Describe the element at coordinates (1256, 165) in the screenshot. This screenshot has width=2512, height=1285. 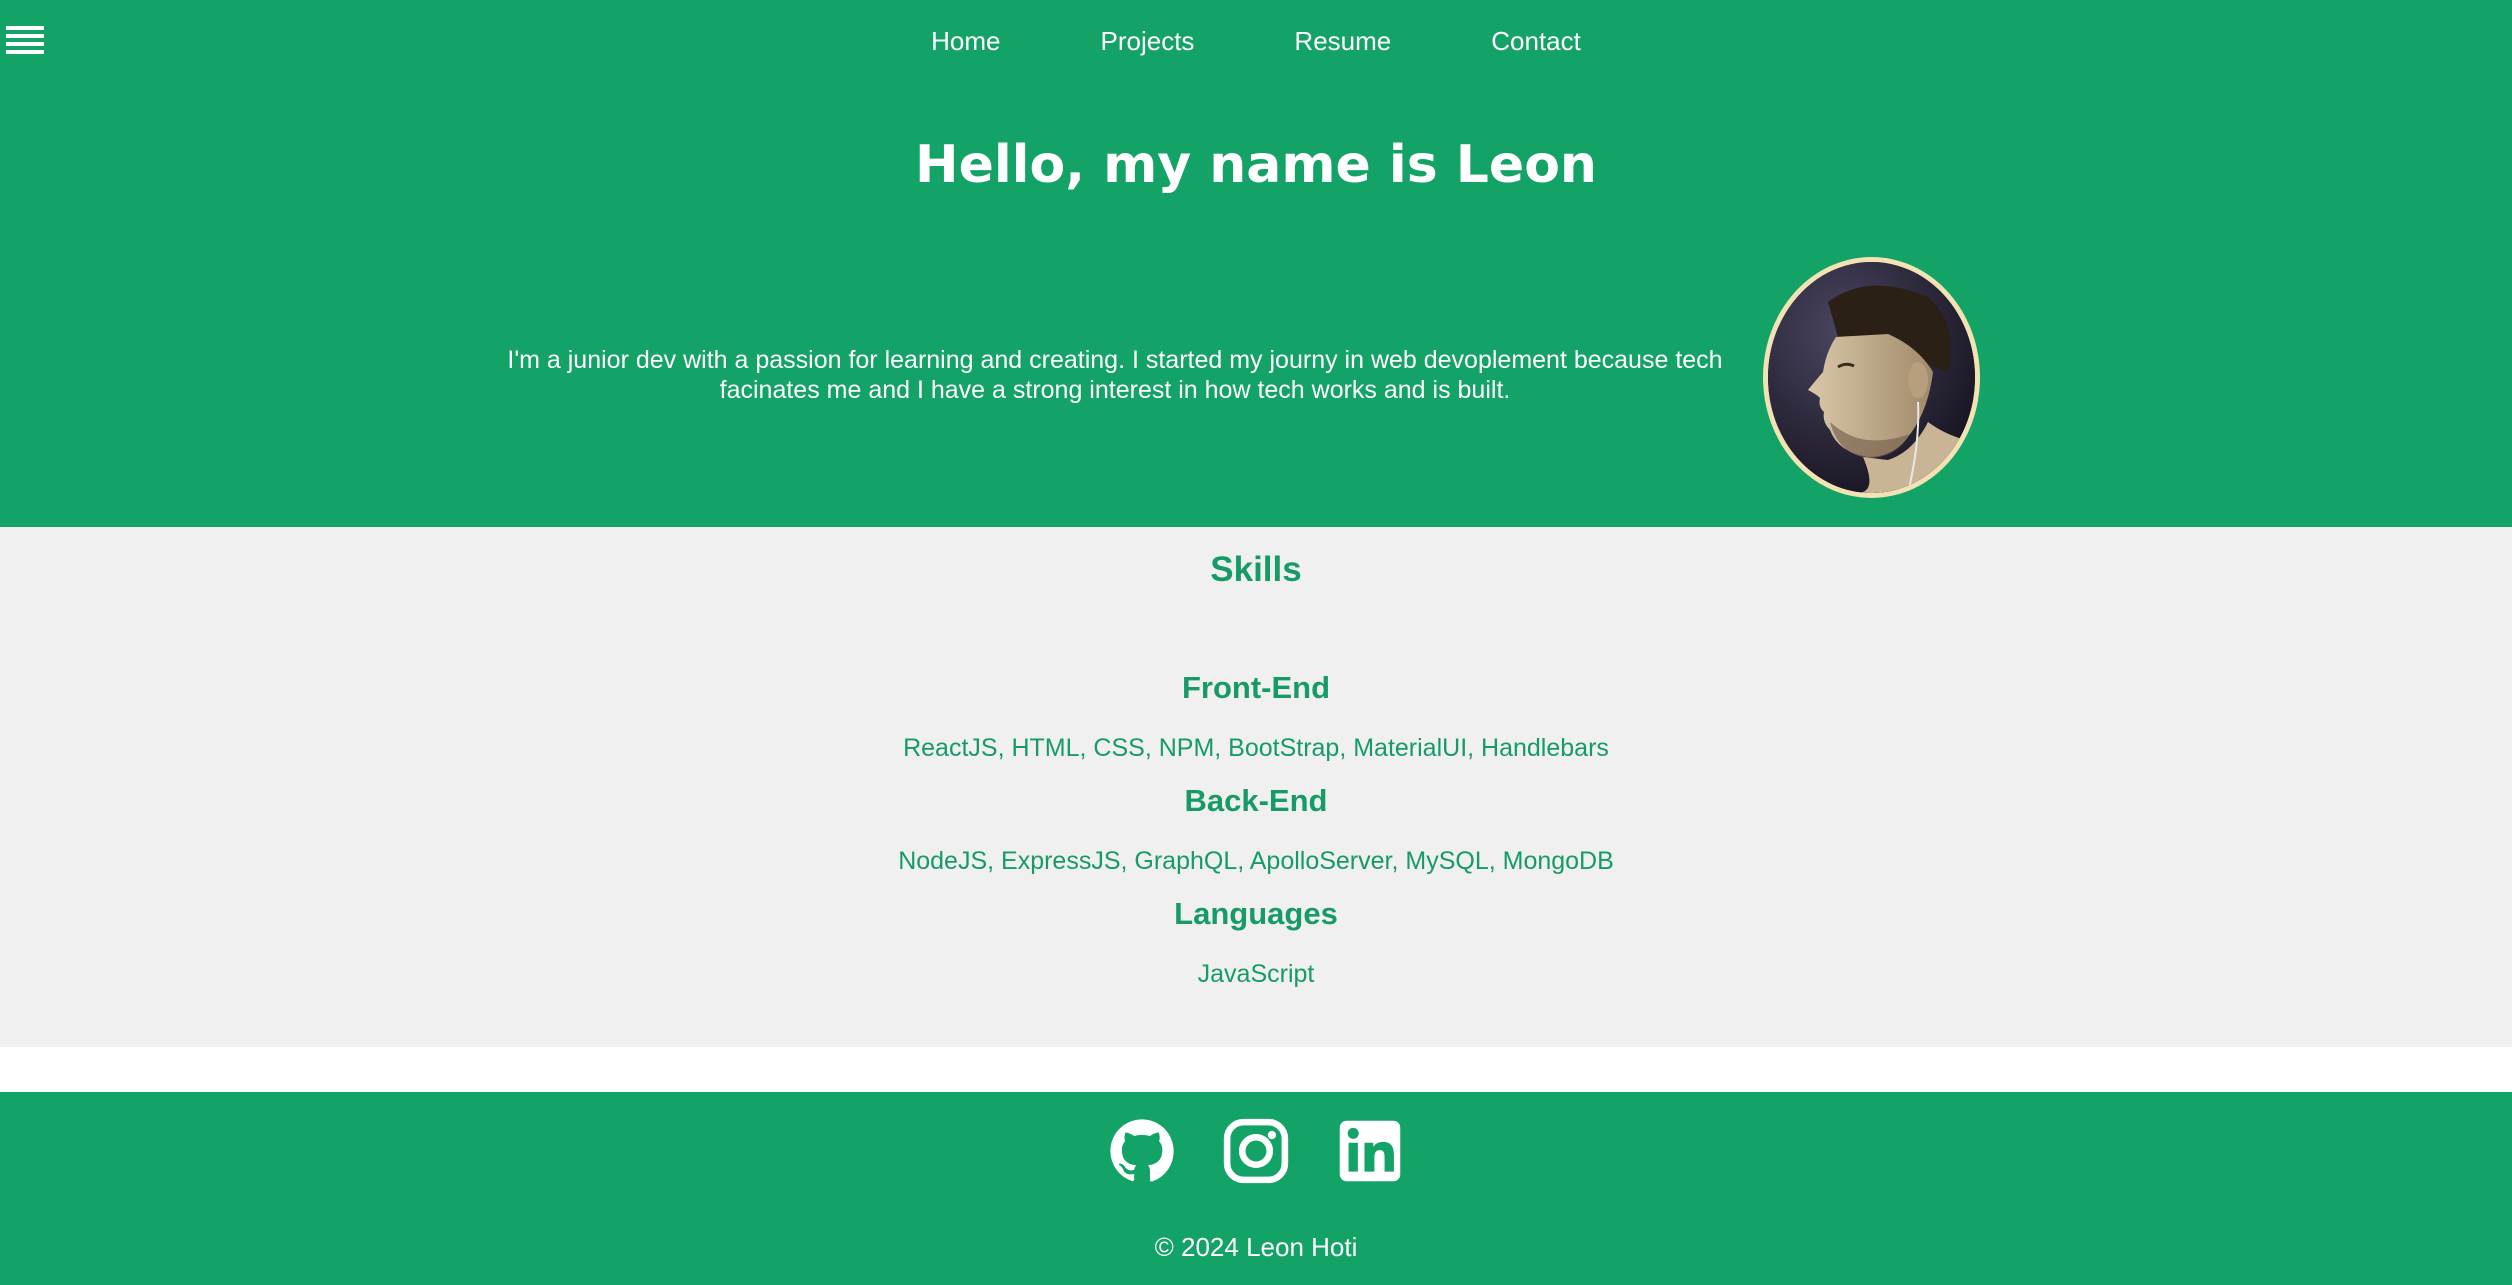
I see `page-title: Hello, my name is Leon` at that location.